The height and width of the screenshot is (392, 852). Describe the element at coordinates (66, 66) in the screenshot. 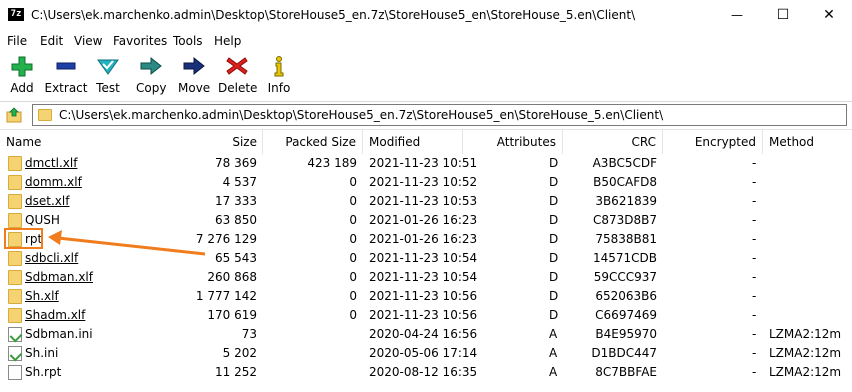

I see `minus-icon` at that location.